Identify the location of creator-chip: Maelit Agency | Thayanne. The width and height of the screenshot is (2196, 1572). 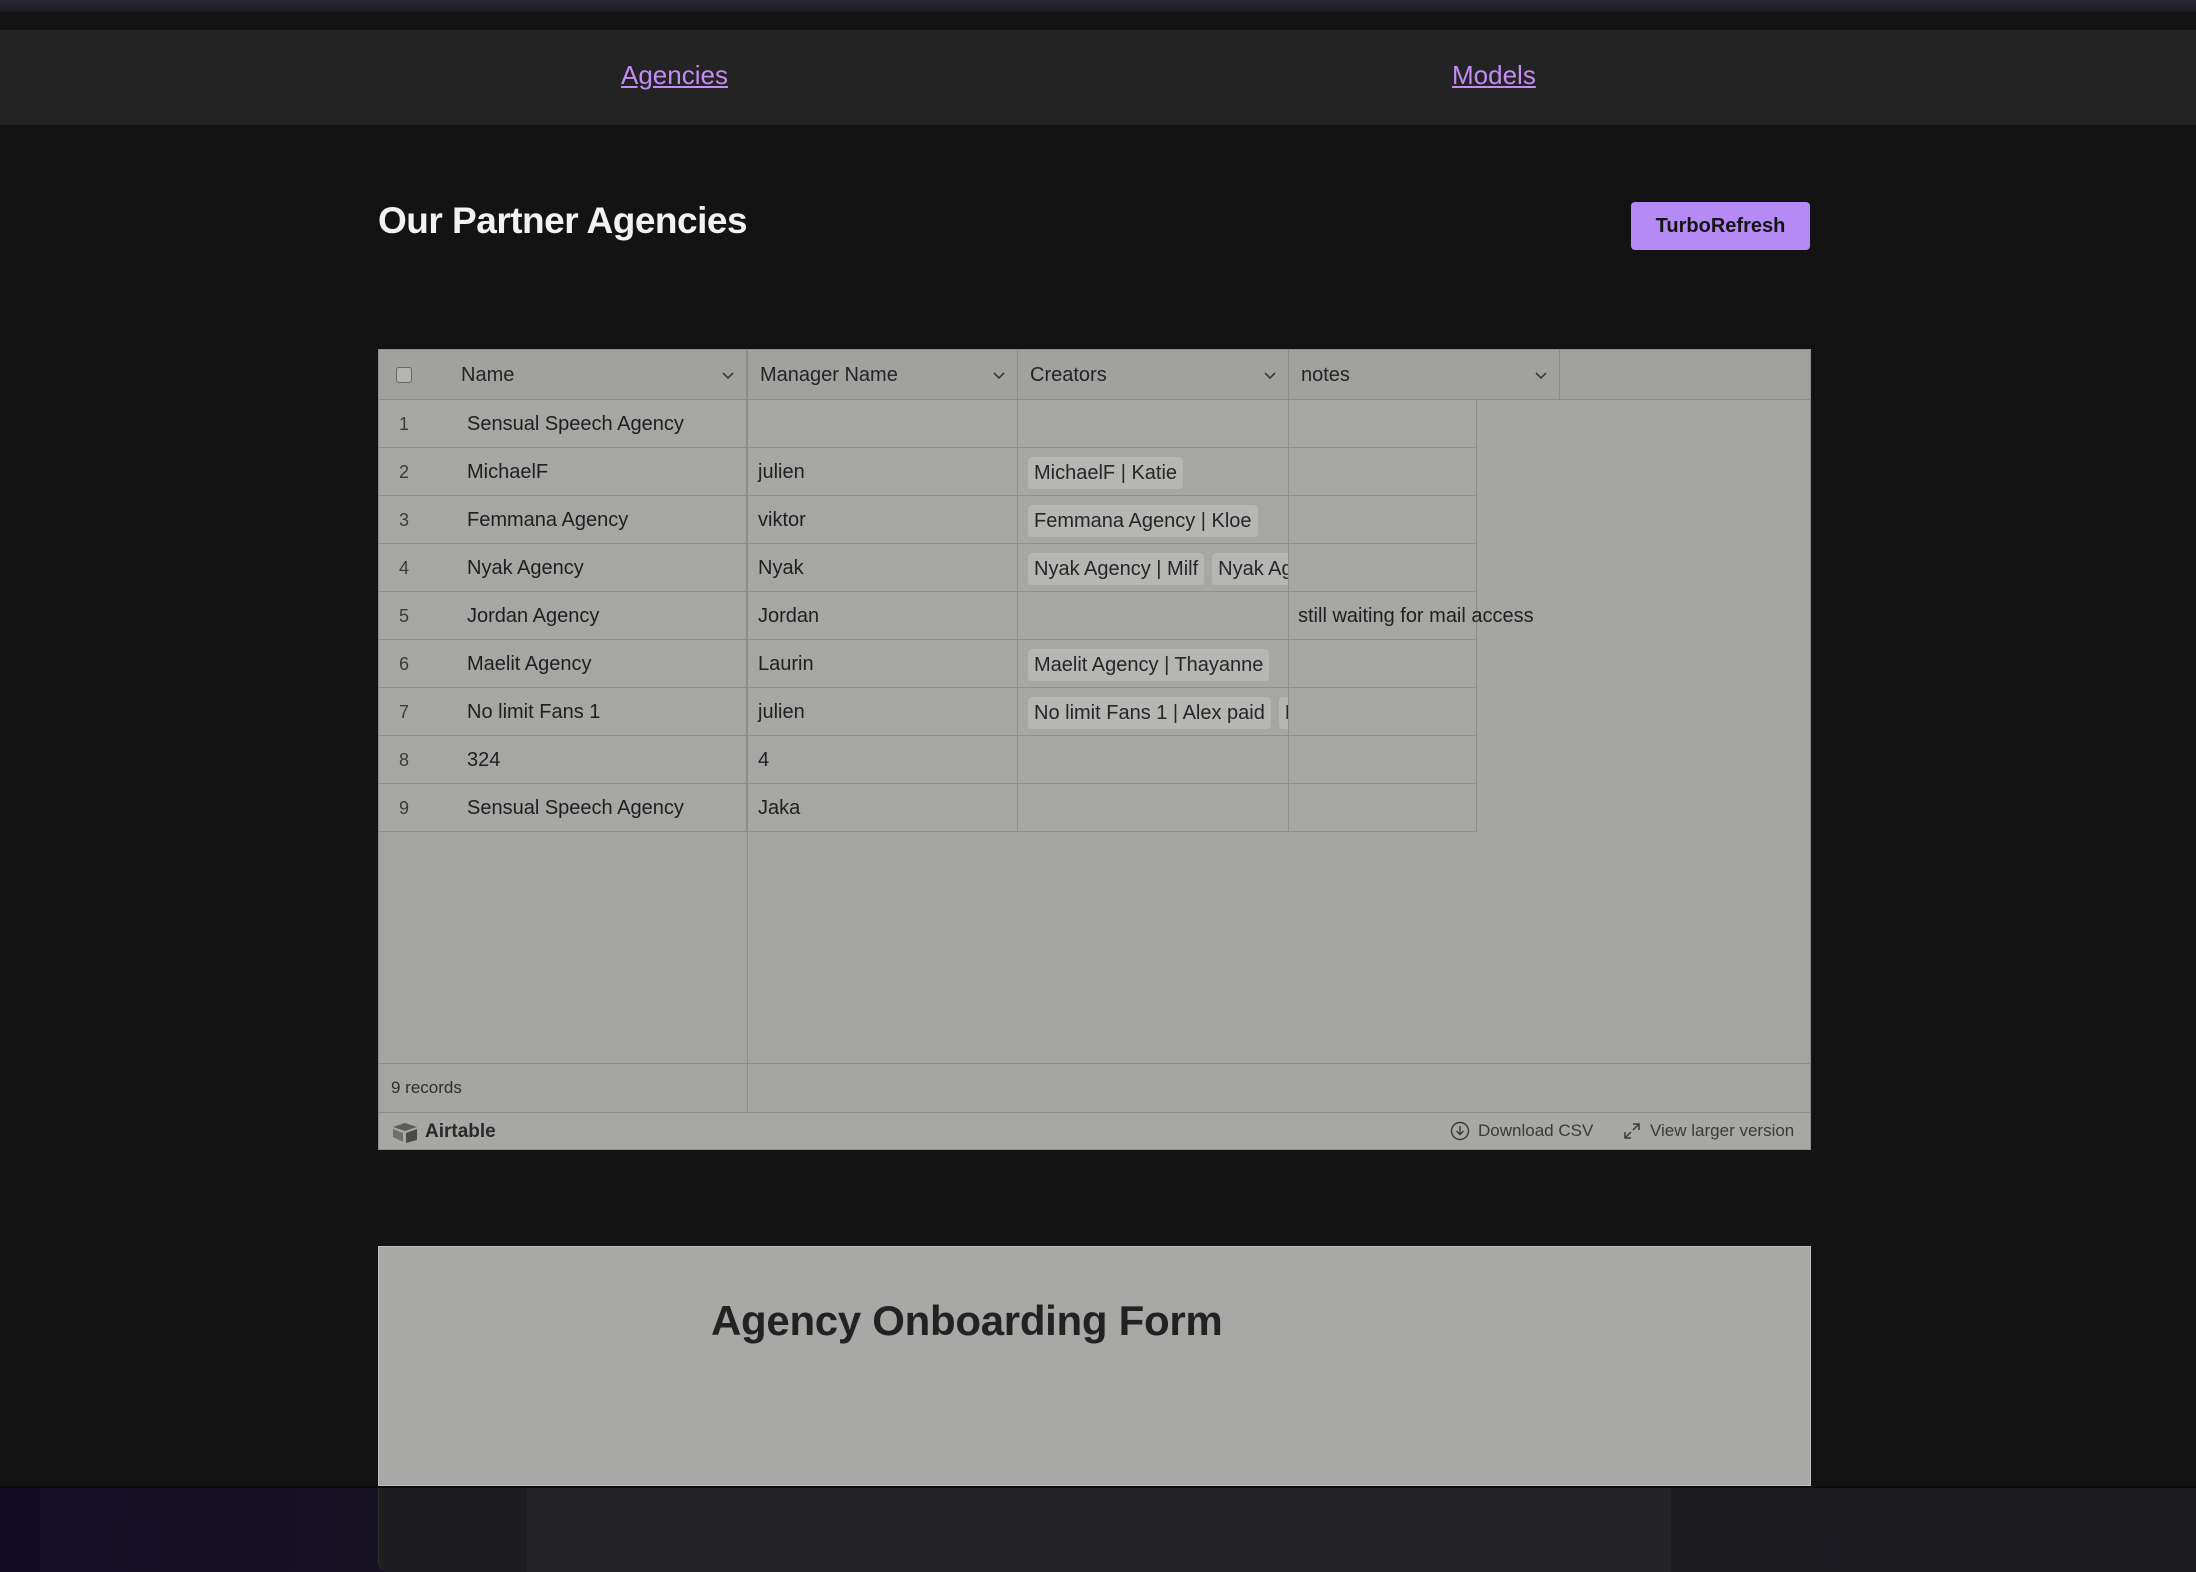
(1149, 664).